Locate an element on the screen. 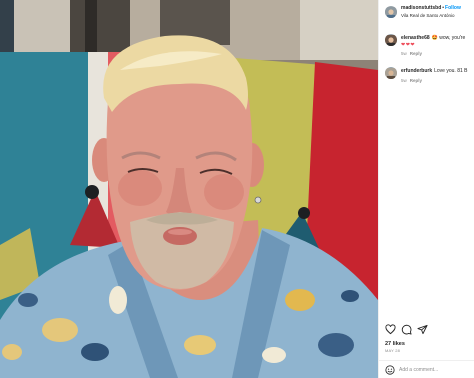 The image size is (474, 378). comment-line: elenasthe68 🤩 wow, you're is located at coordinates (433, 38).